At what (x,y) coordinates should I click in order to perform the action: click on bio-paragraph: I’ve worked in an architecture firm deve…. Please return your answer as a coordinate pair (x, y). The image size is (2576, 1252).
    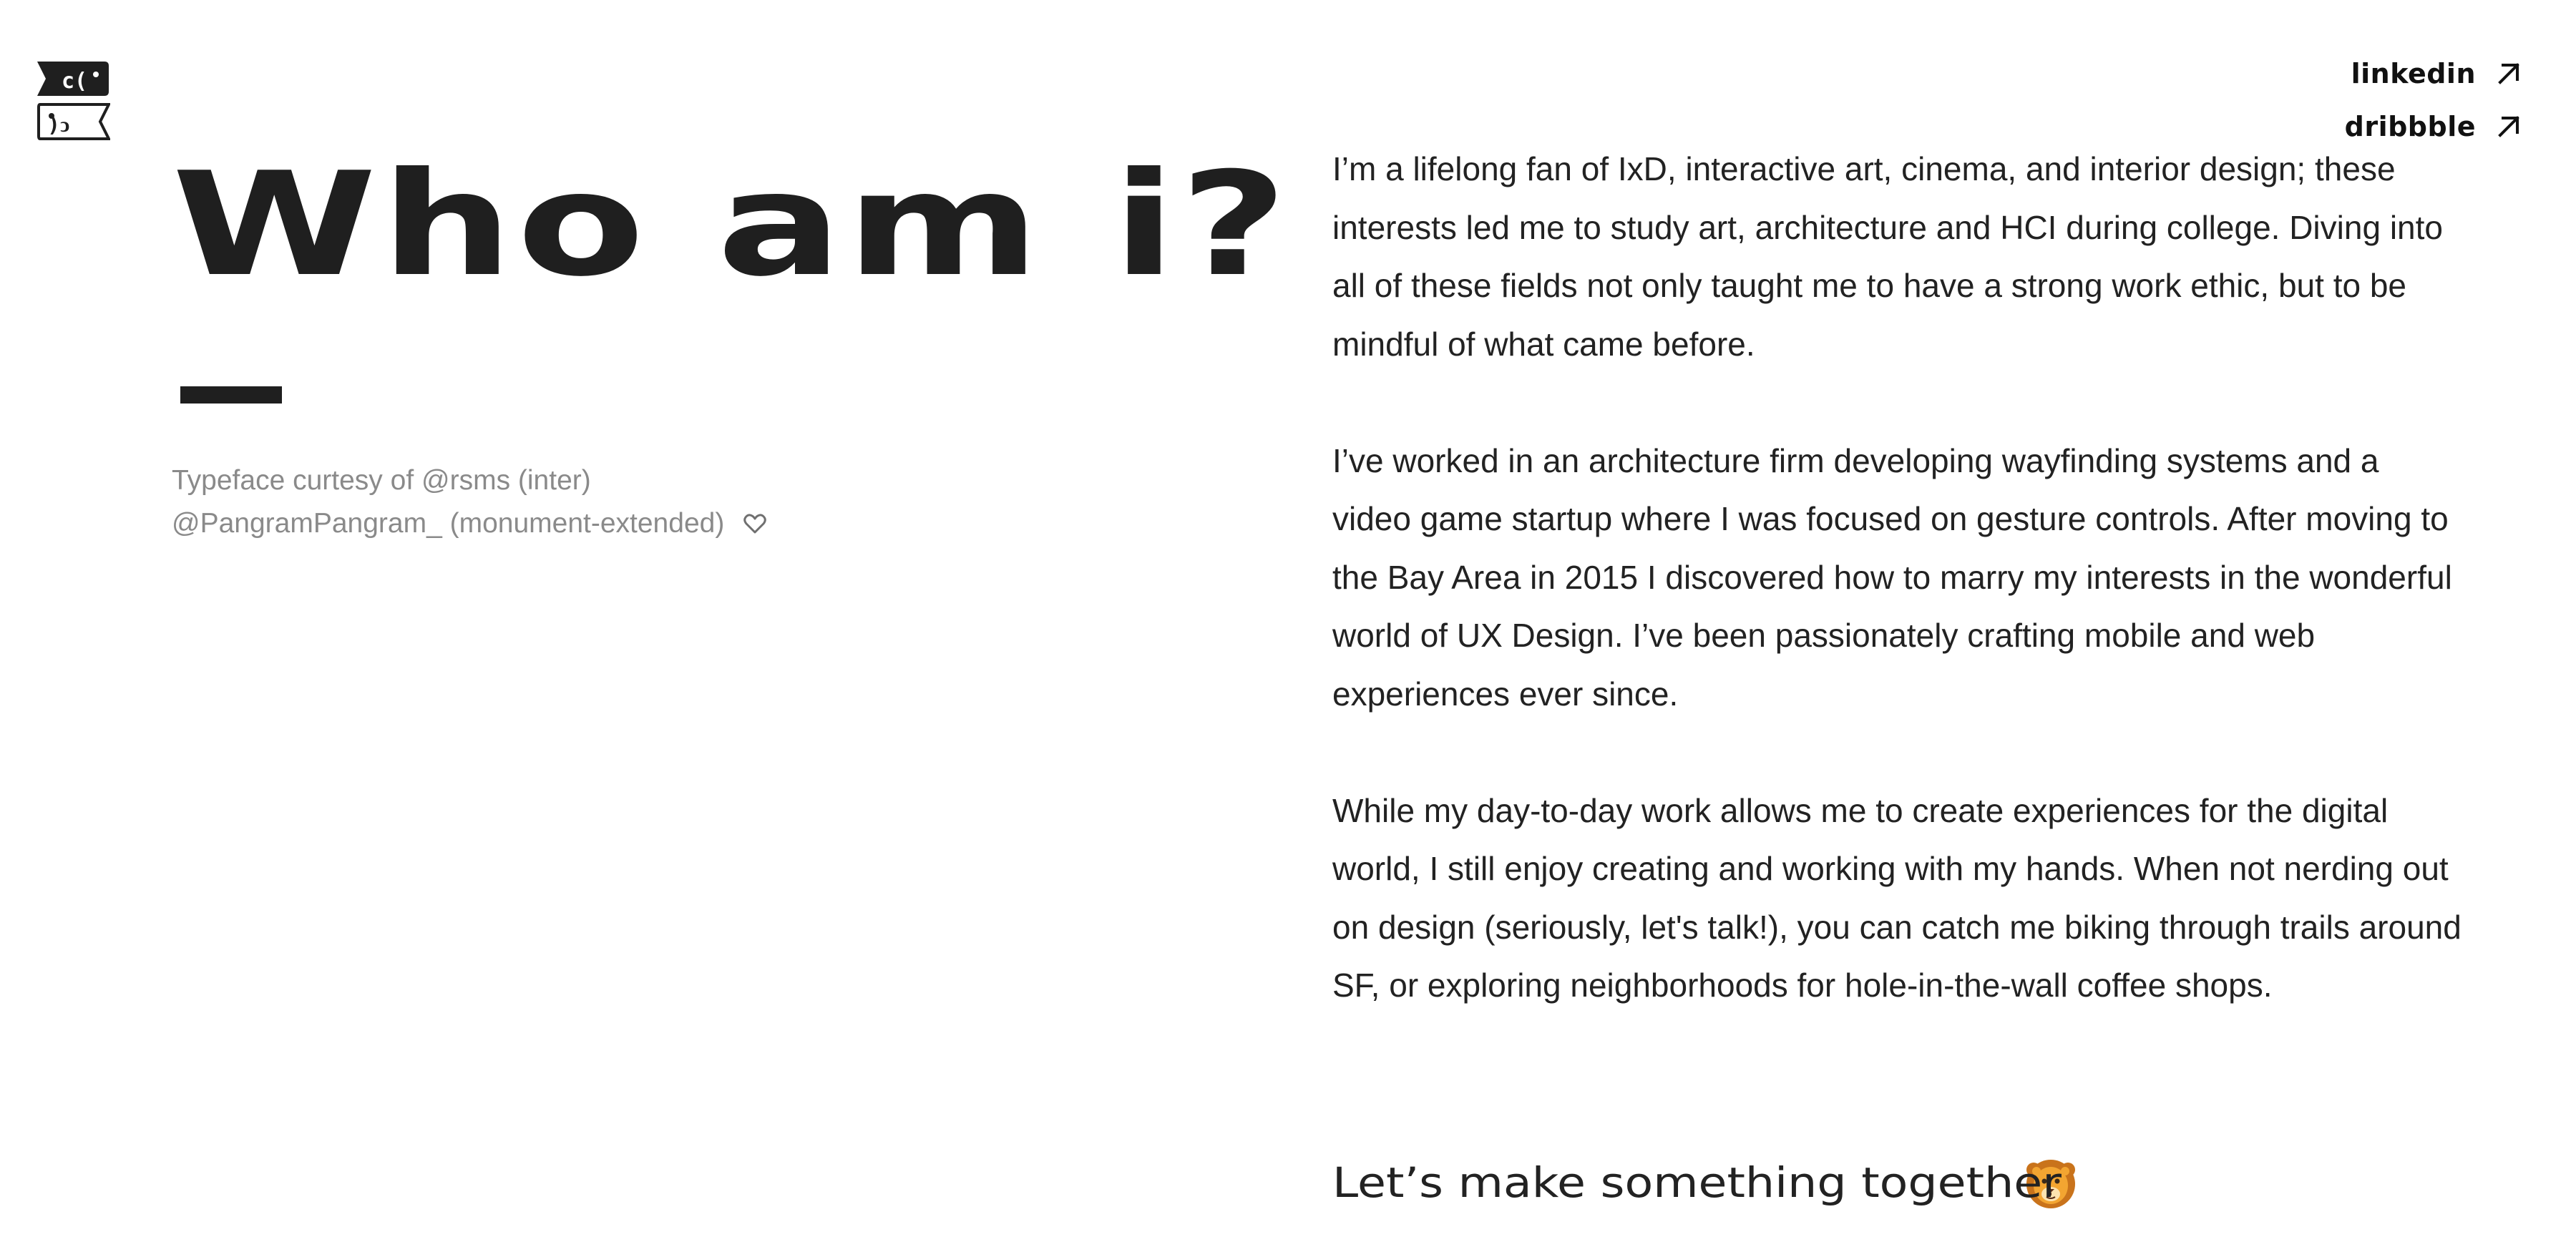
    Looking at the image, I should click on (1892, 577).